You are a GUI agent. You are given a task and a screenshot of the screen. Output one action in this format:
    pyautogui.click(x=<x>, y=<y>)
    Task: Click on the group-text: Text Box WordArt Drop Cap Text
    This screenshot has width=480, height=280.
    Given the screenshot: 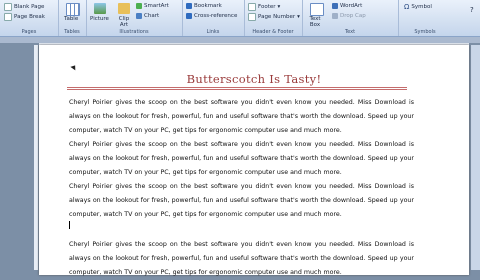 What is the action you would take?
    pyautogui.click(x=350, y=18)
    